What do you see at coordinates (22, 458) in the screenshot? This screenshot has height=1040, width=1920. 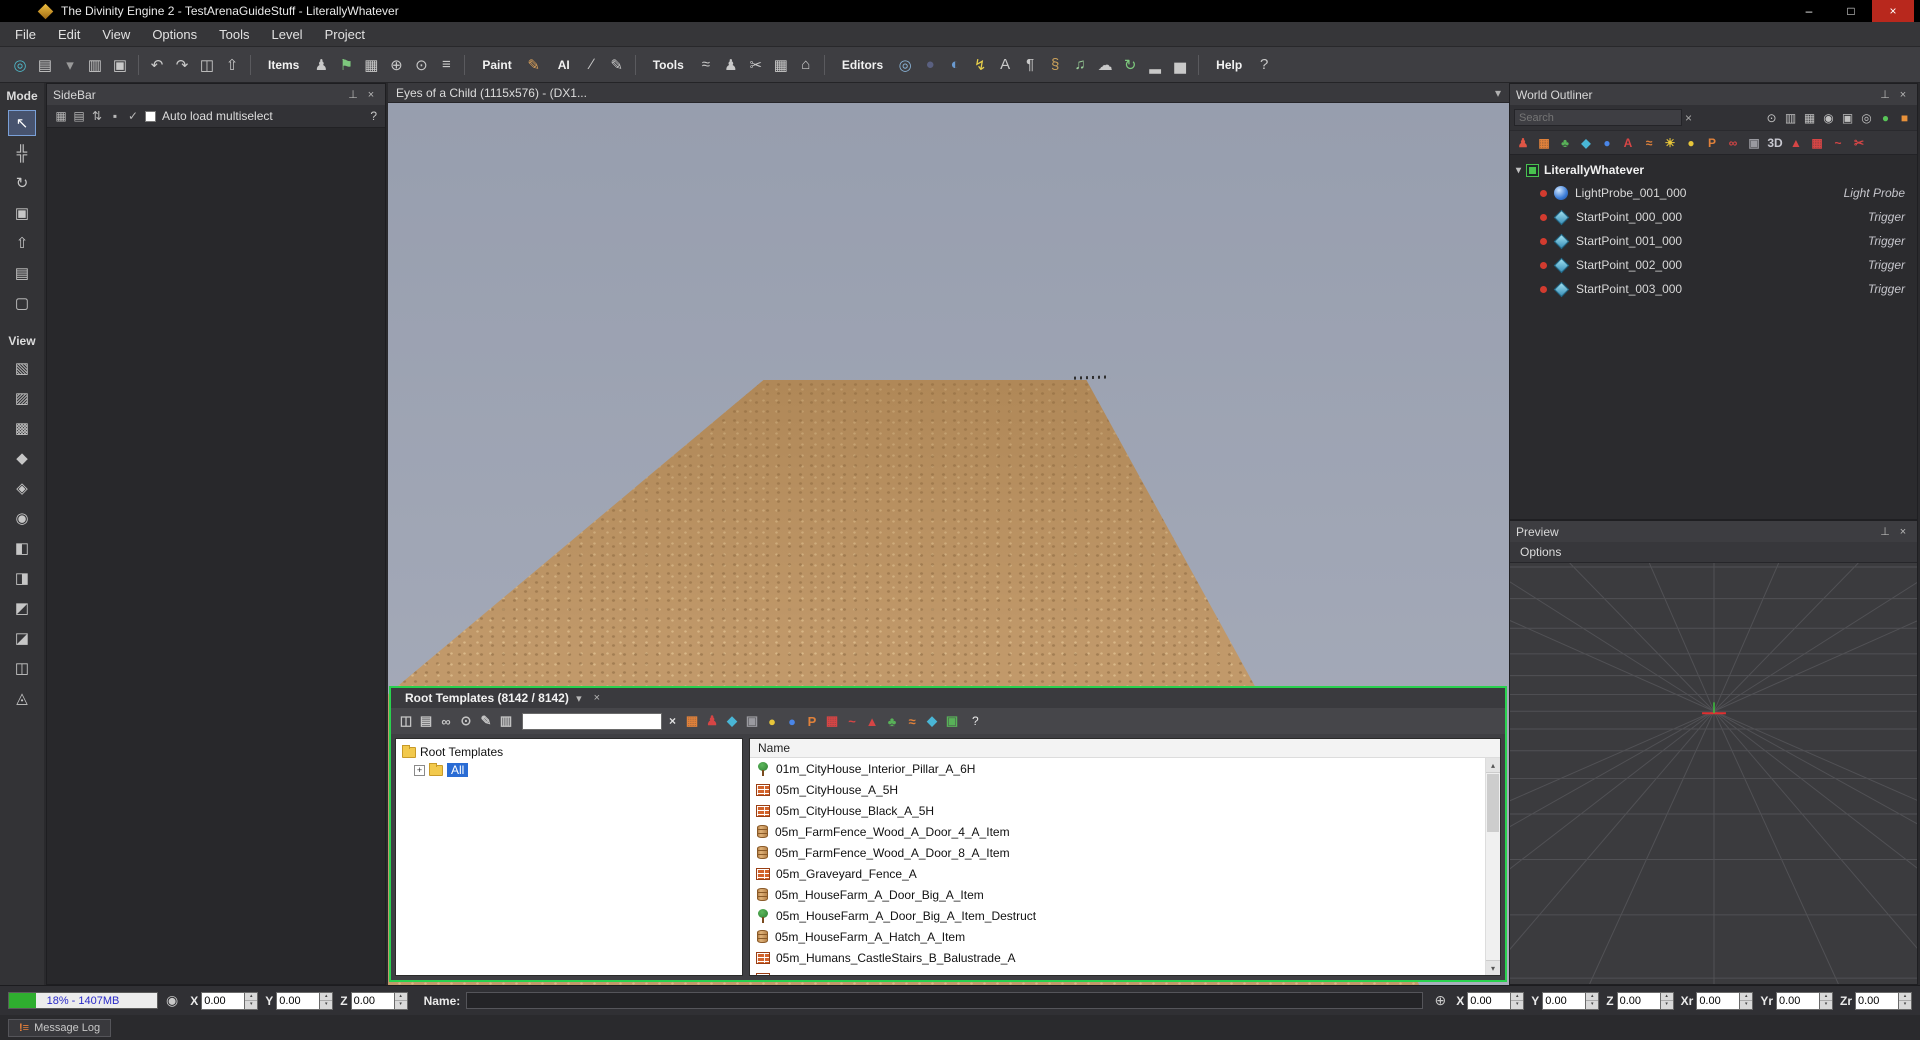 I see `view-normals-icon: ◆` at bounding box center [22, 458].